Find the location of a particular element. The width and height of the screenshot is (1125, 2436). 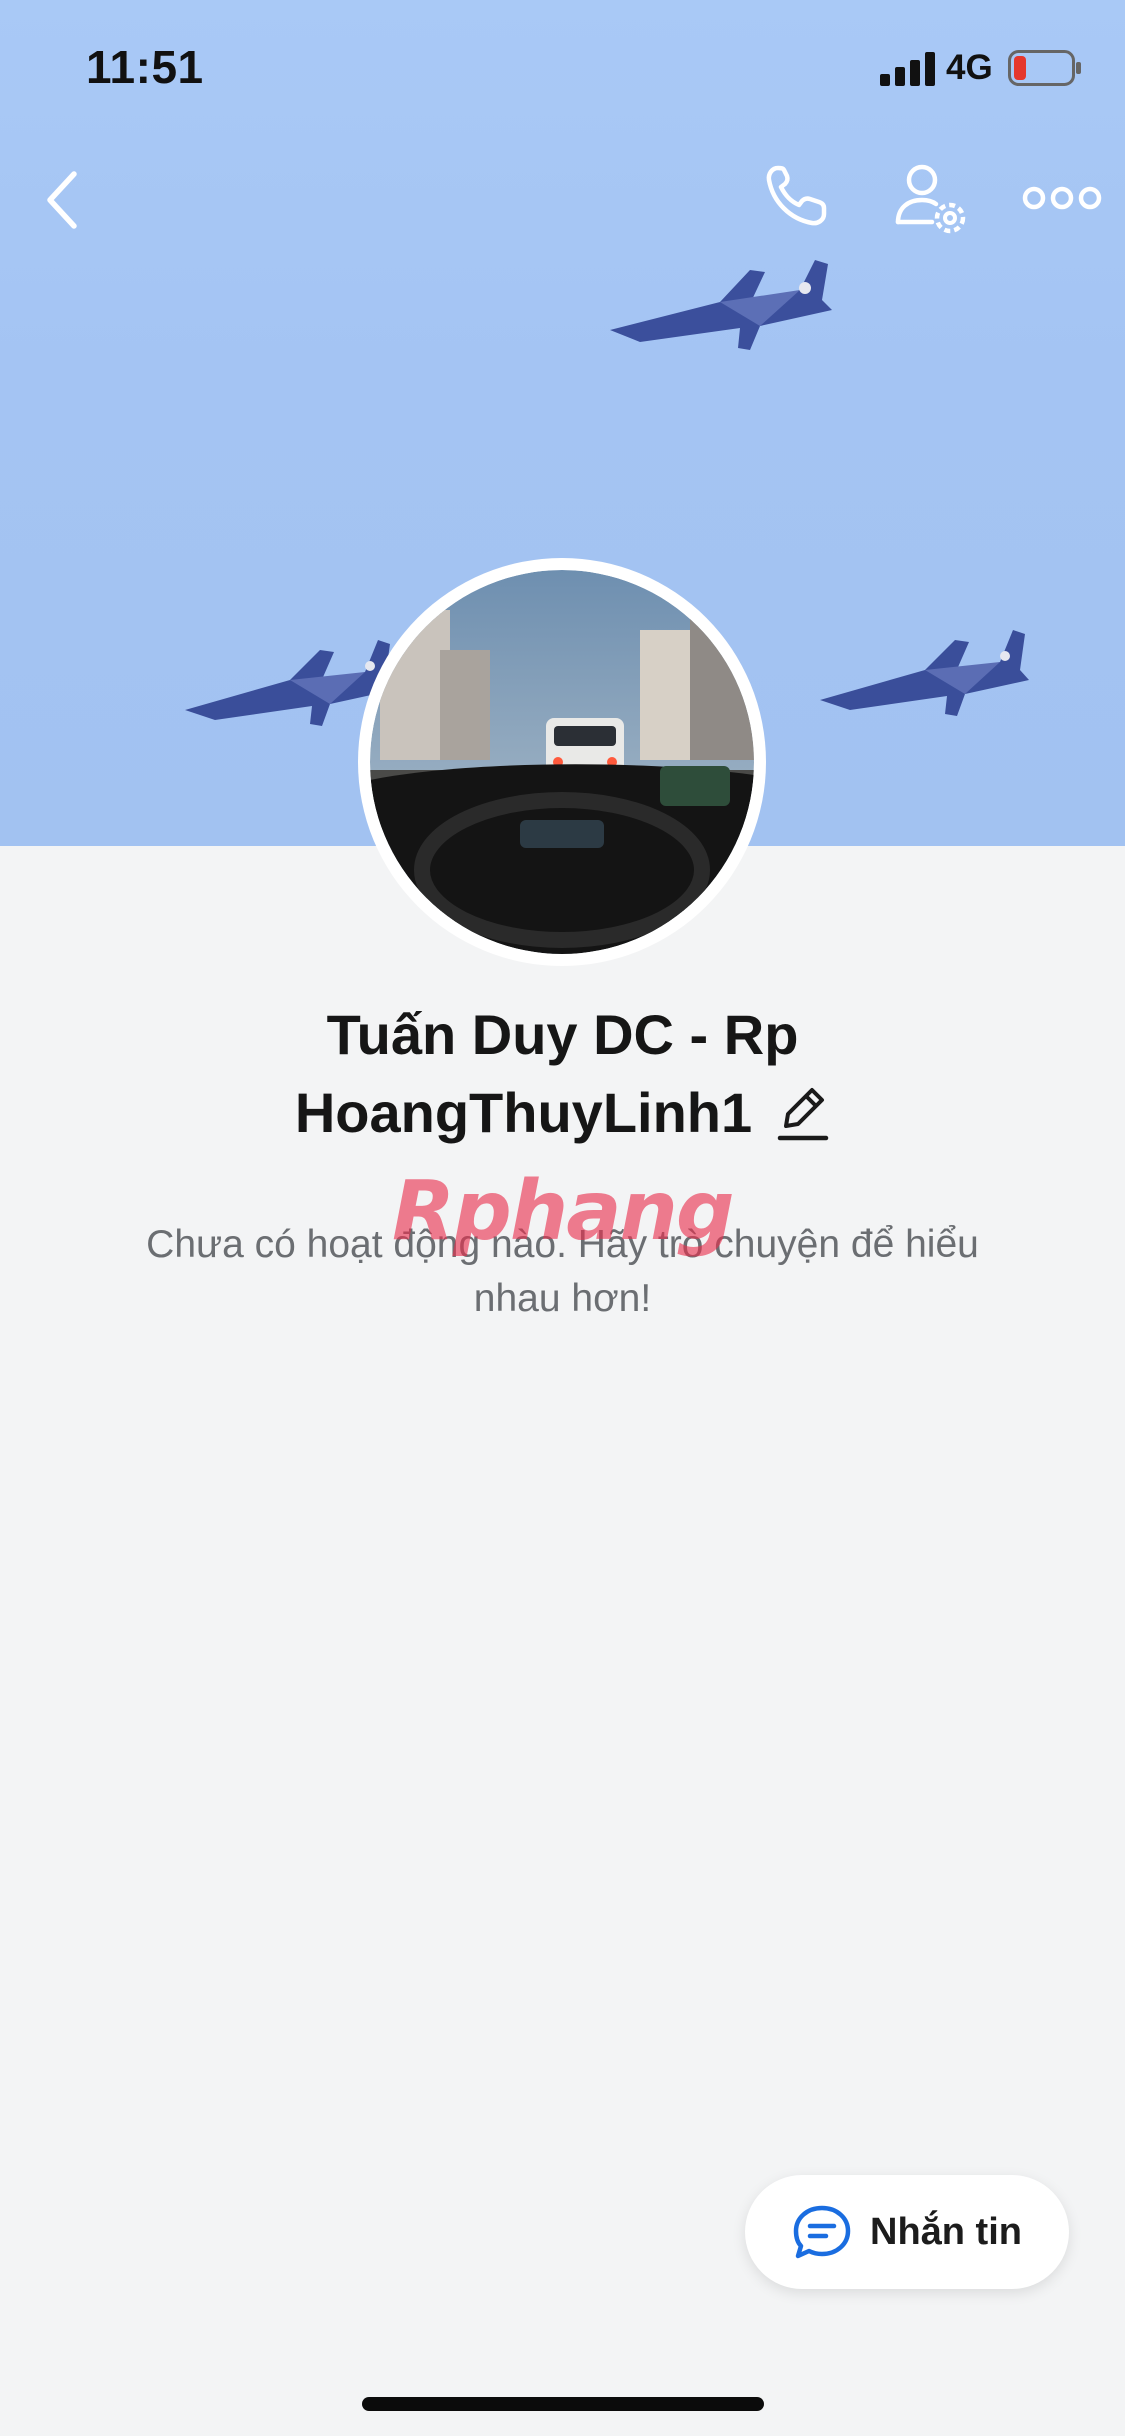

ellipsis-icon is located at coordinates (1062, 198).